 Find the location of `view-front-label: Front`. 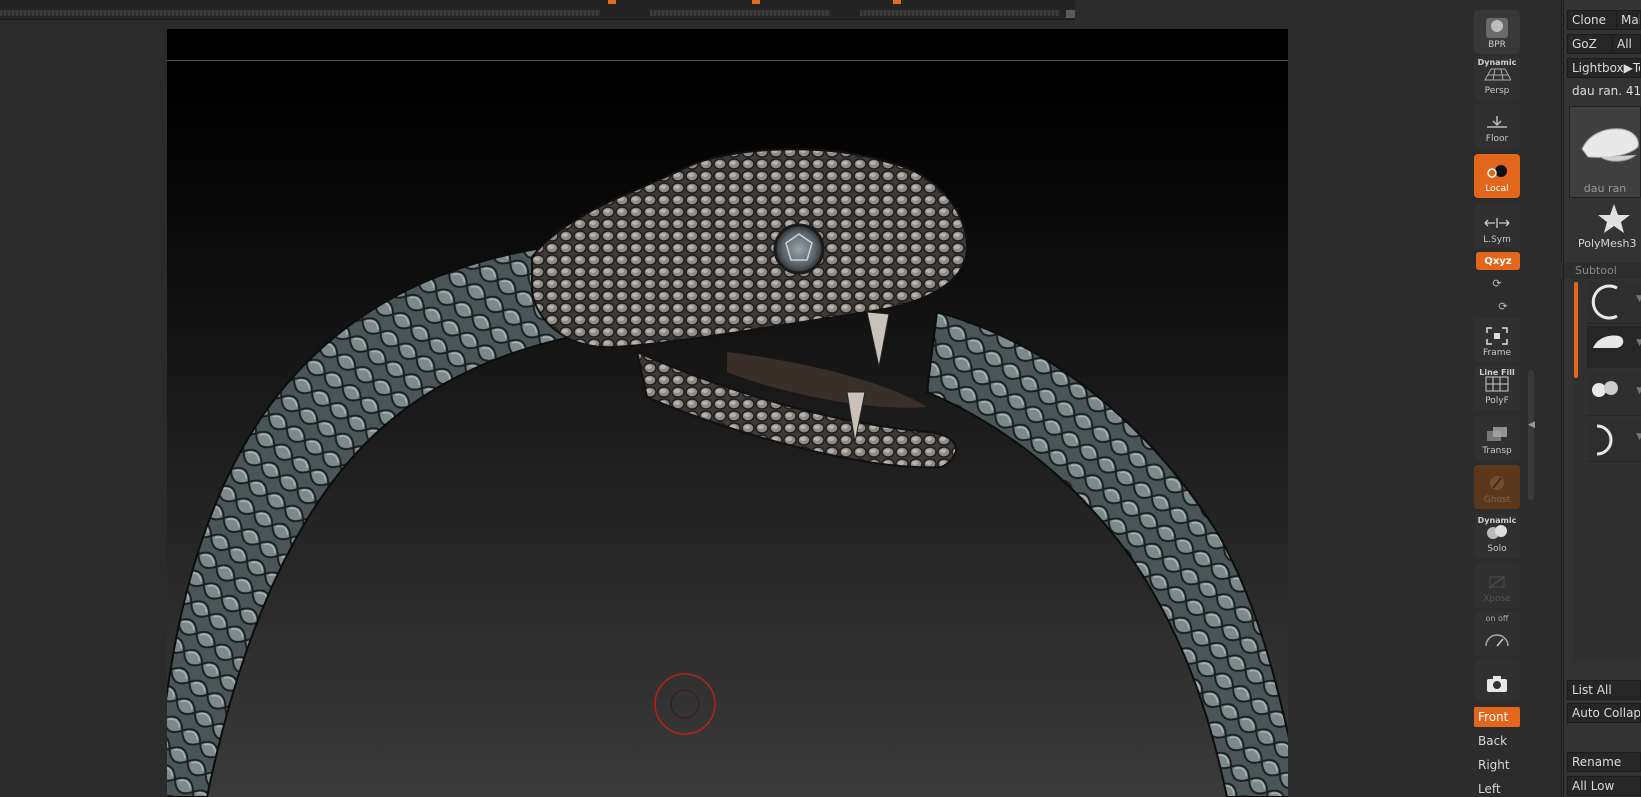

view-front-label: Front is located at coordinates (1493, 717).